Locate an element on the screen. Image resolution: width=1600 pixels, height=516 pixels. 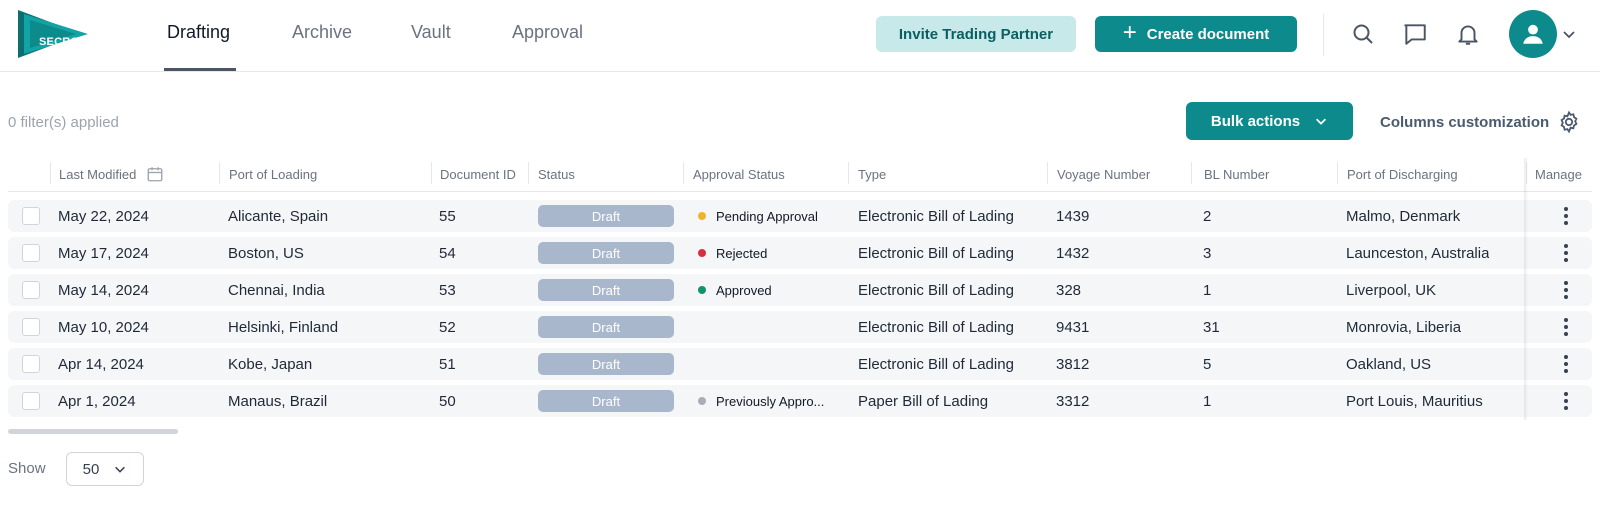
create-document-button: + Create document is located at coordinates (1196, 34).